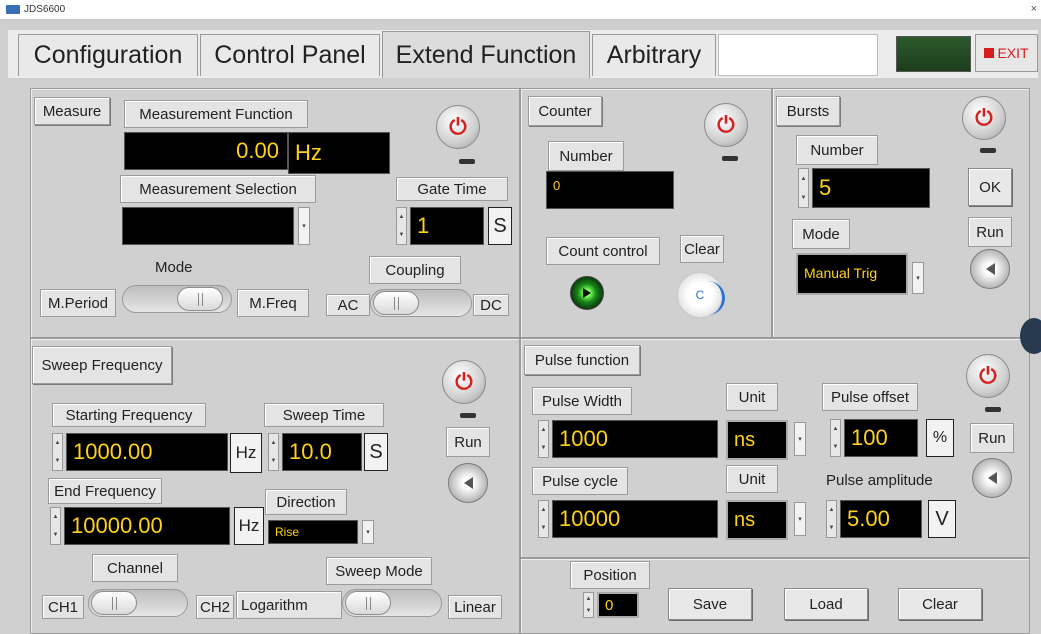 The height and width of the screenshot is (634, 1041). What do you see at coordinates (603, 251) in the screenshot?
I see `count-control-label: Count control` at bounding box center [603, 251].